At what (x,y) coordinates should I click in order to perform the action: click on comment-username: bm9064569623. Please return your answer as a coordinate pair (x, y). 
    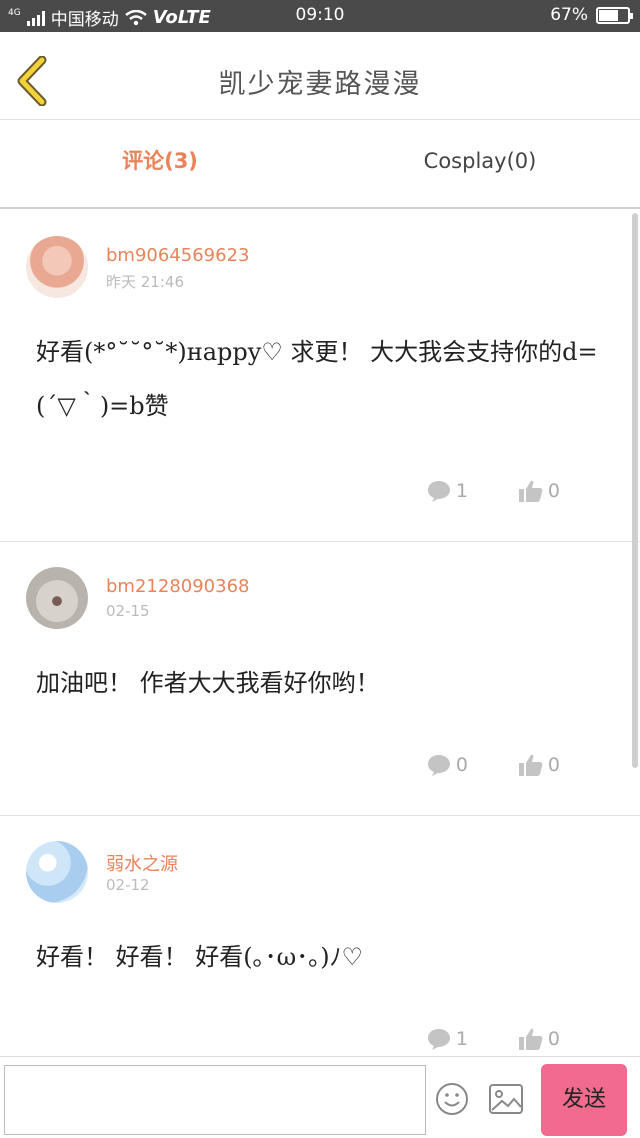
    Looking at the image, I should click on (177, 255).